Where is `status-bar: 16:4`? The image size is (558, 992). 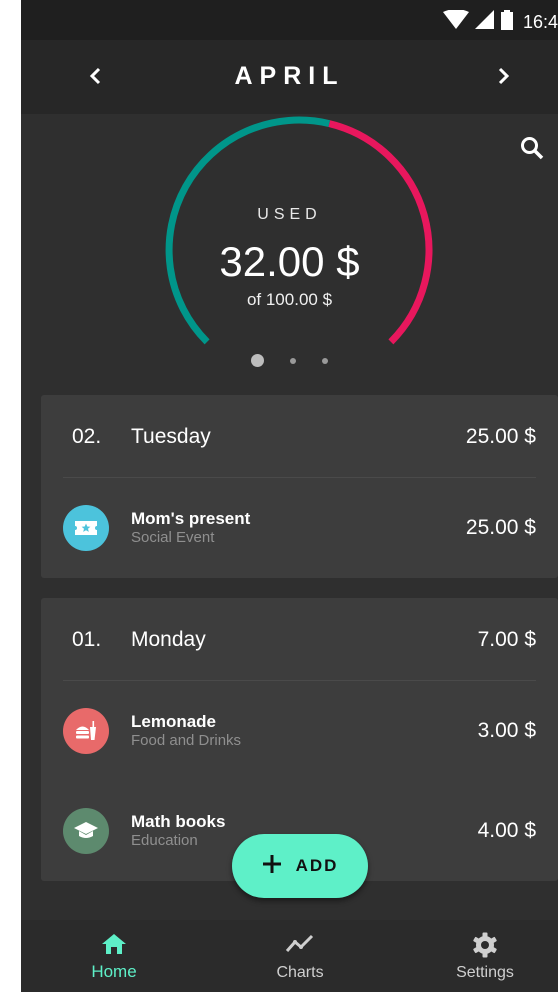 status-bar: 16:4 is located at coordinates (289, 20).